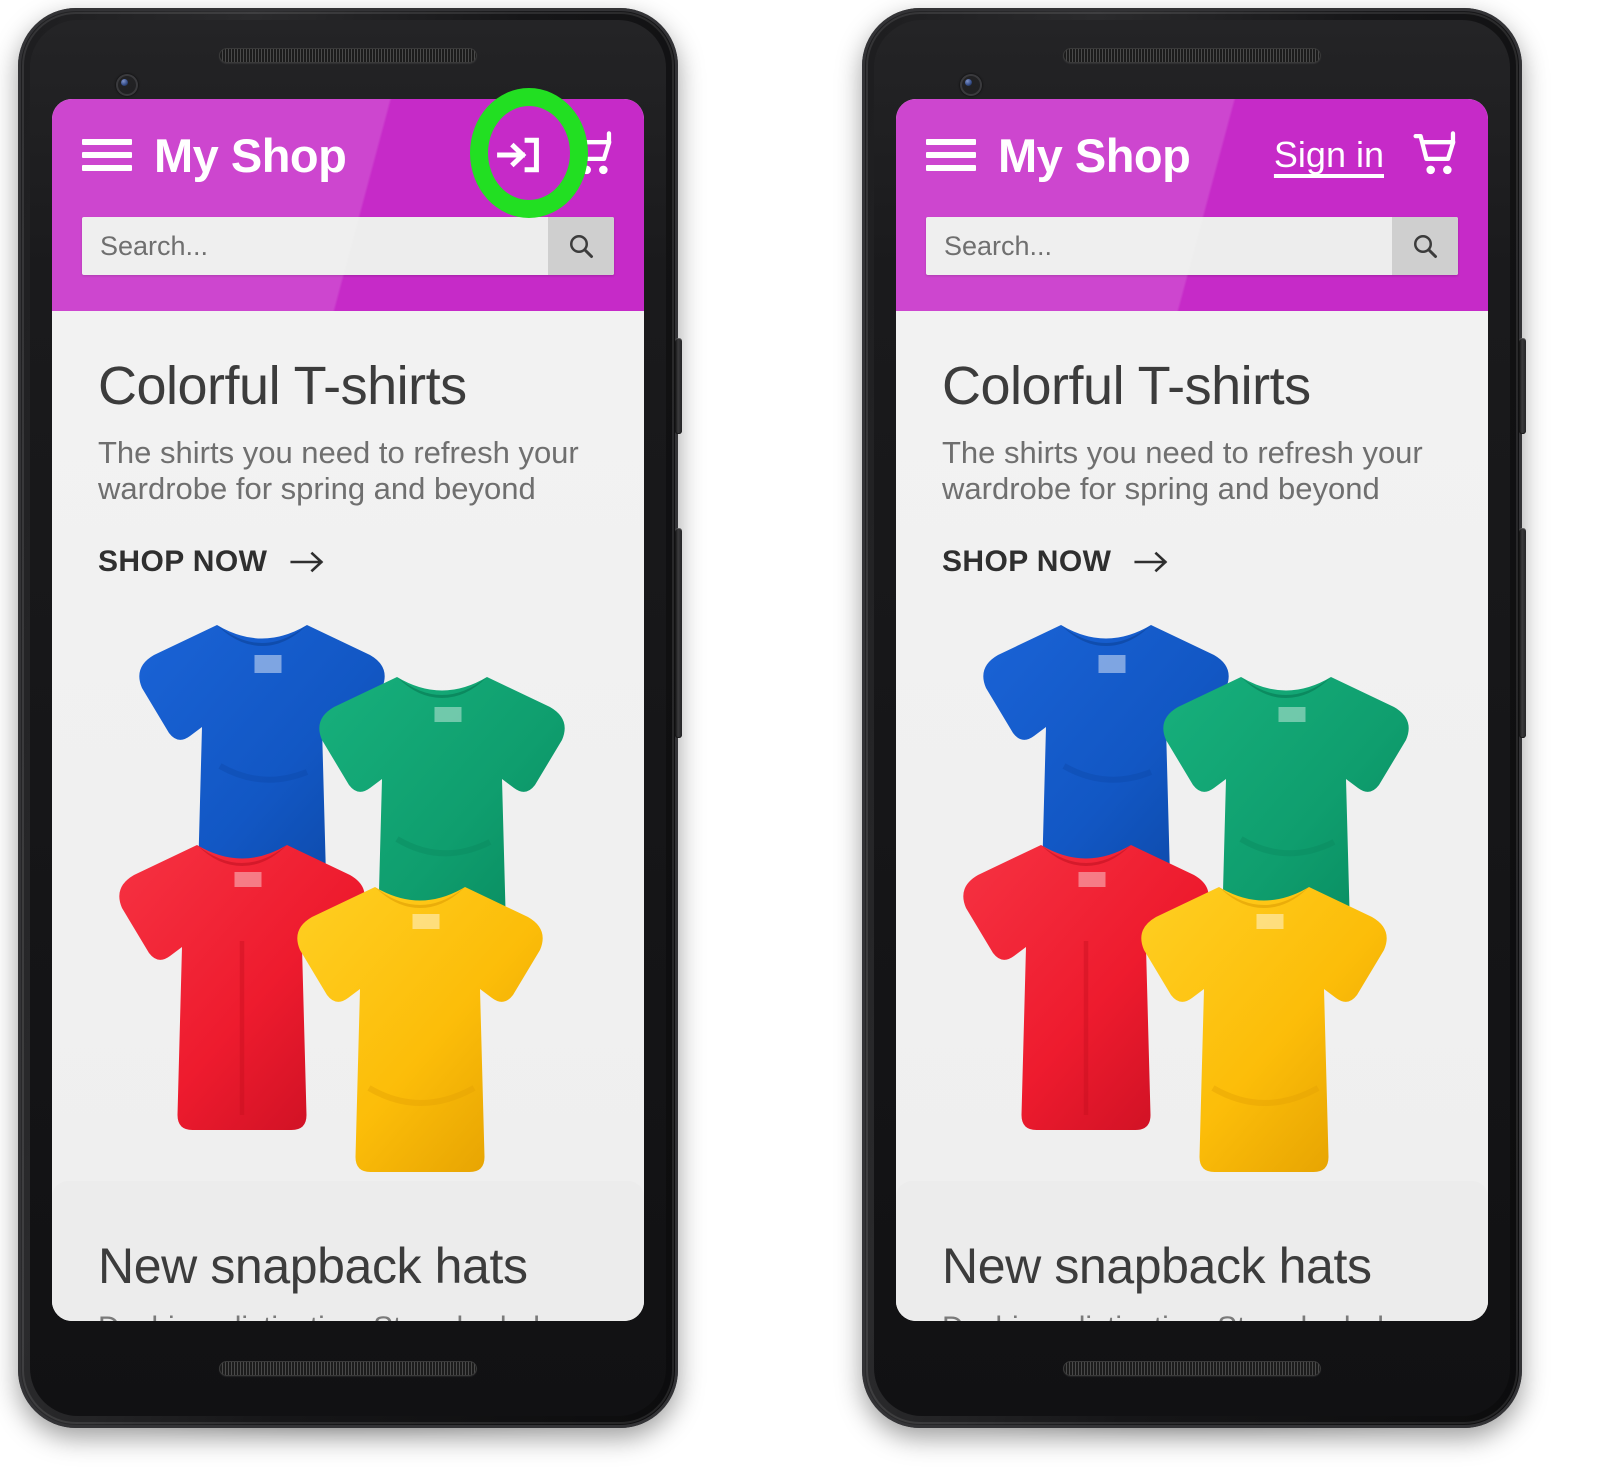 The height and width of the screenshot is (1473, 1600). Describe the element at coordinates (1192, 205) in the screenshot. I see `app-bar: My Shop Sign in` at that location.